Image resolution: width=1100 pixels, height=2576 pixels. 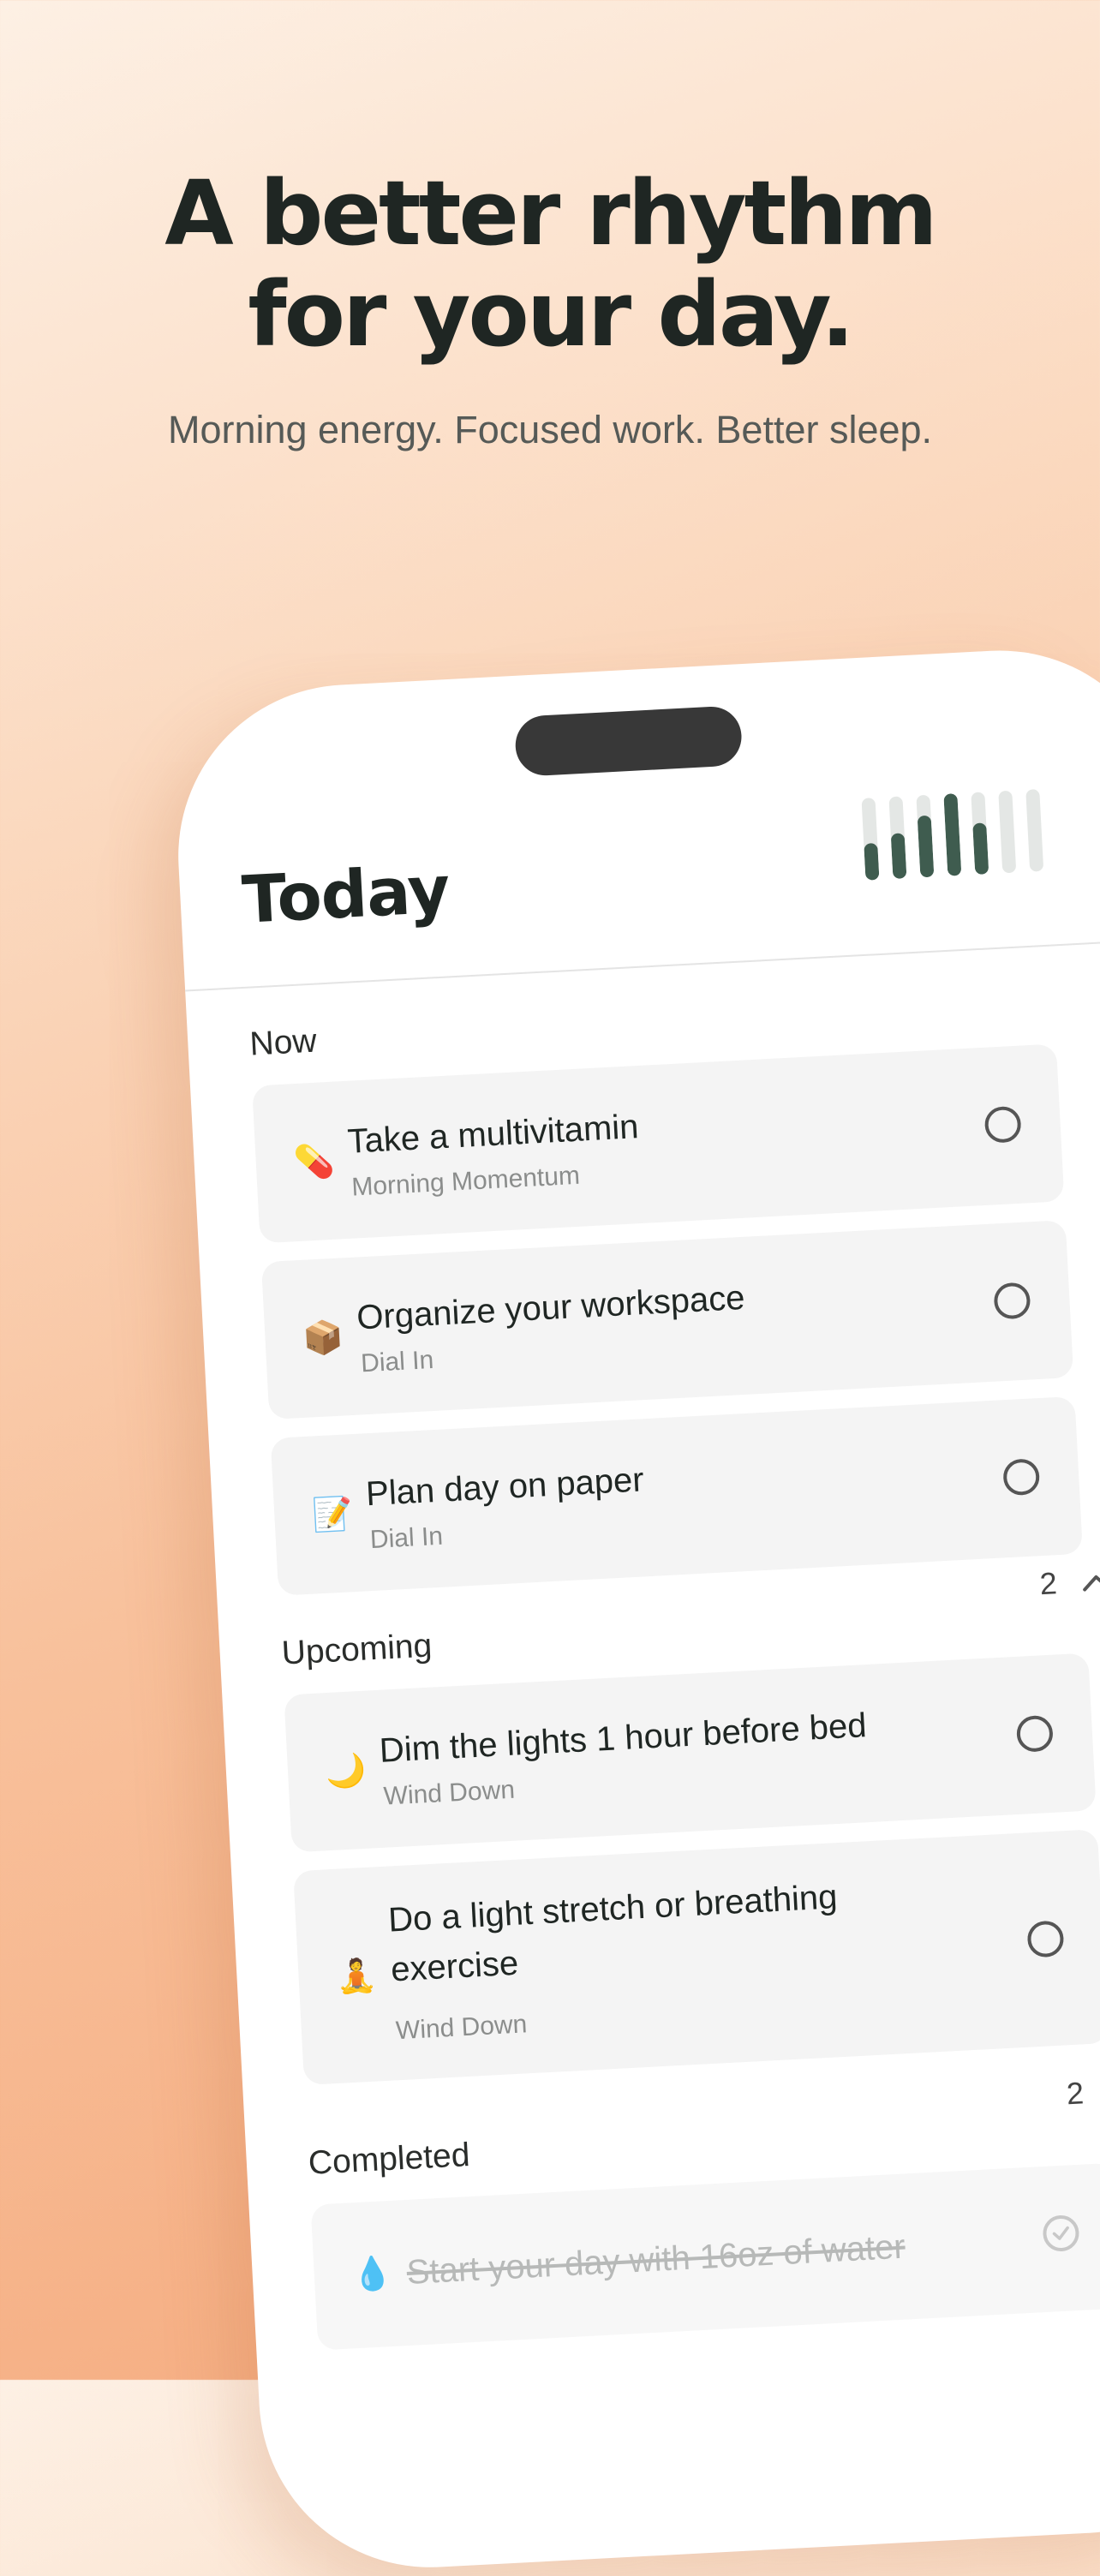 I want to click on task-title: Start your day with 16oz of water, so click(x=655, y=2259).